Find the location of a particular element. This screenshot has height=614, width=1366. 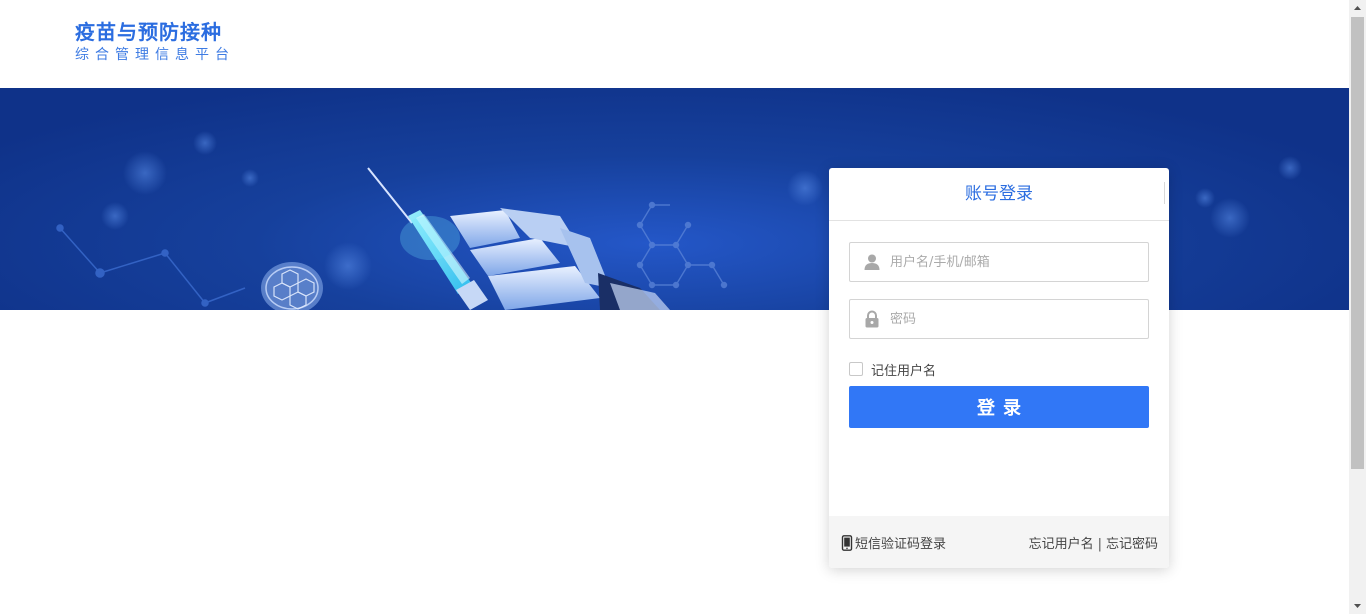

logo-subtitle: 综合管理信息平台 is located at coordinates (155, 55).